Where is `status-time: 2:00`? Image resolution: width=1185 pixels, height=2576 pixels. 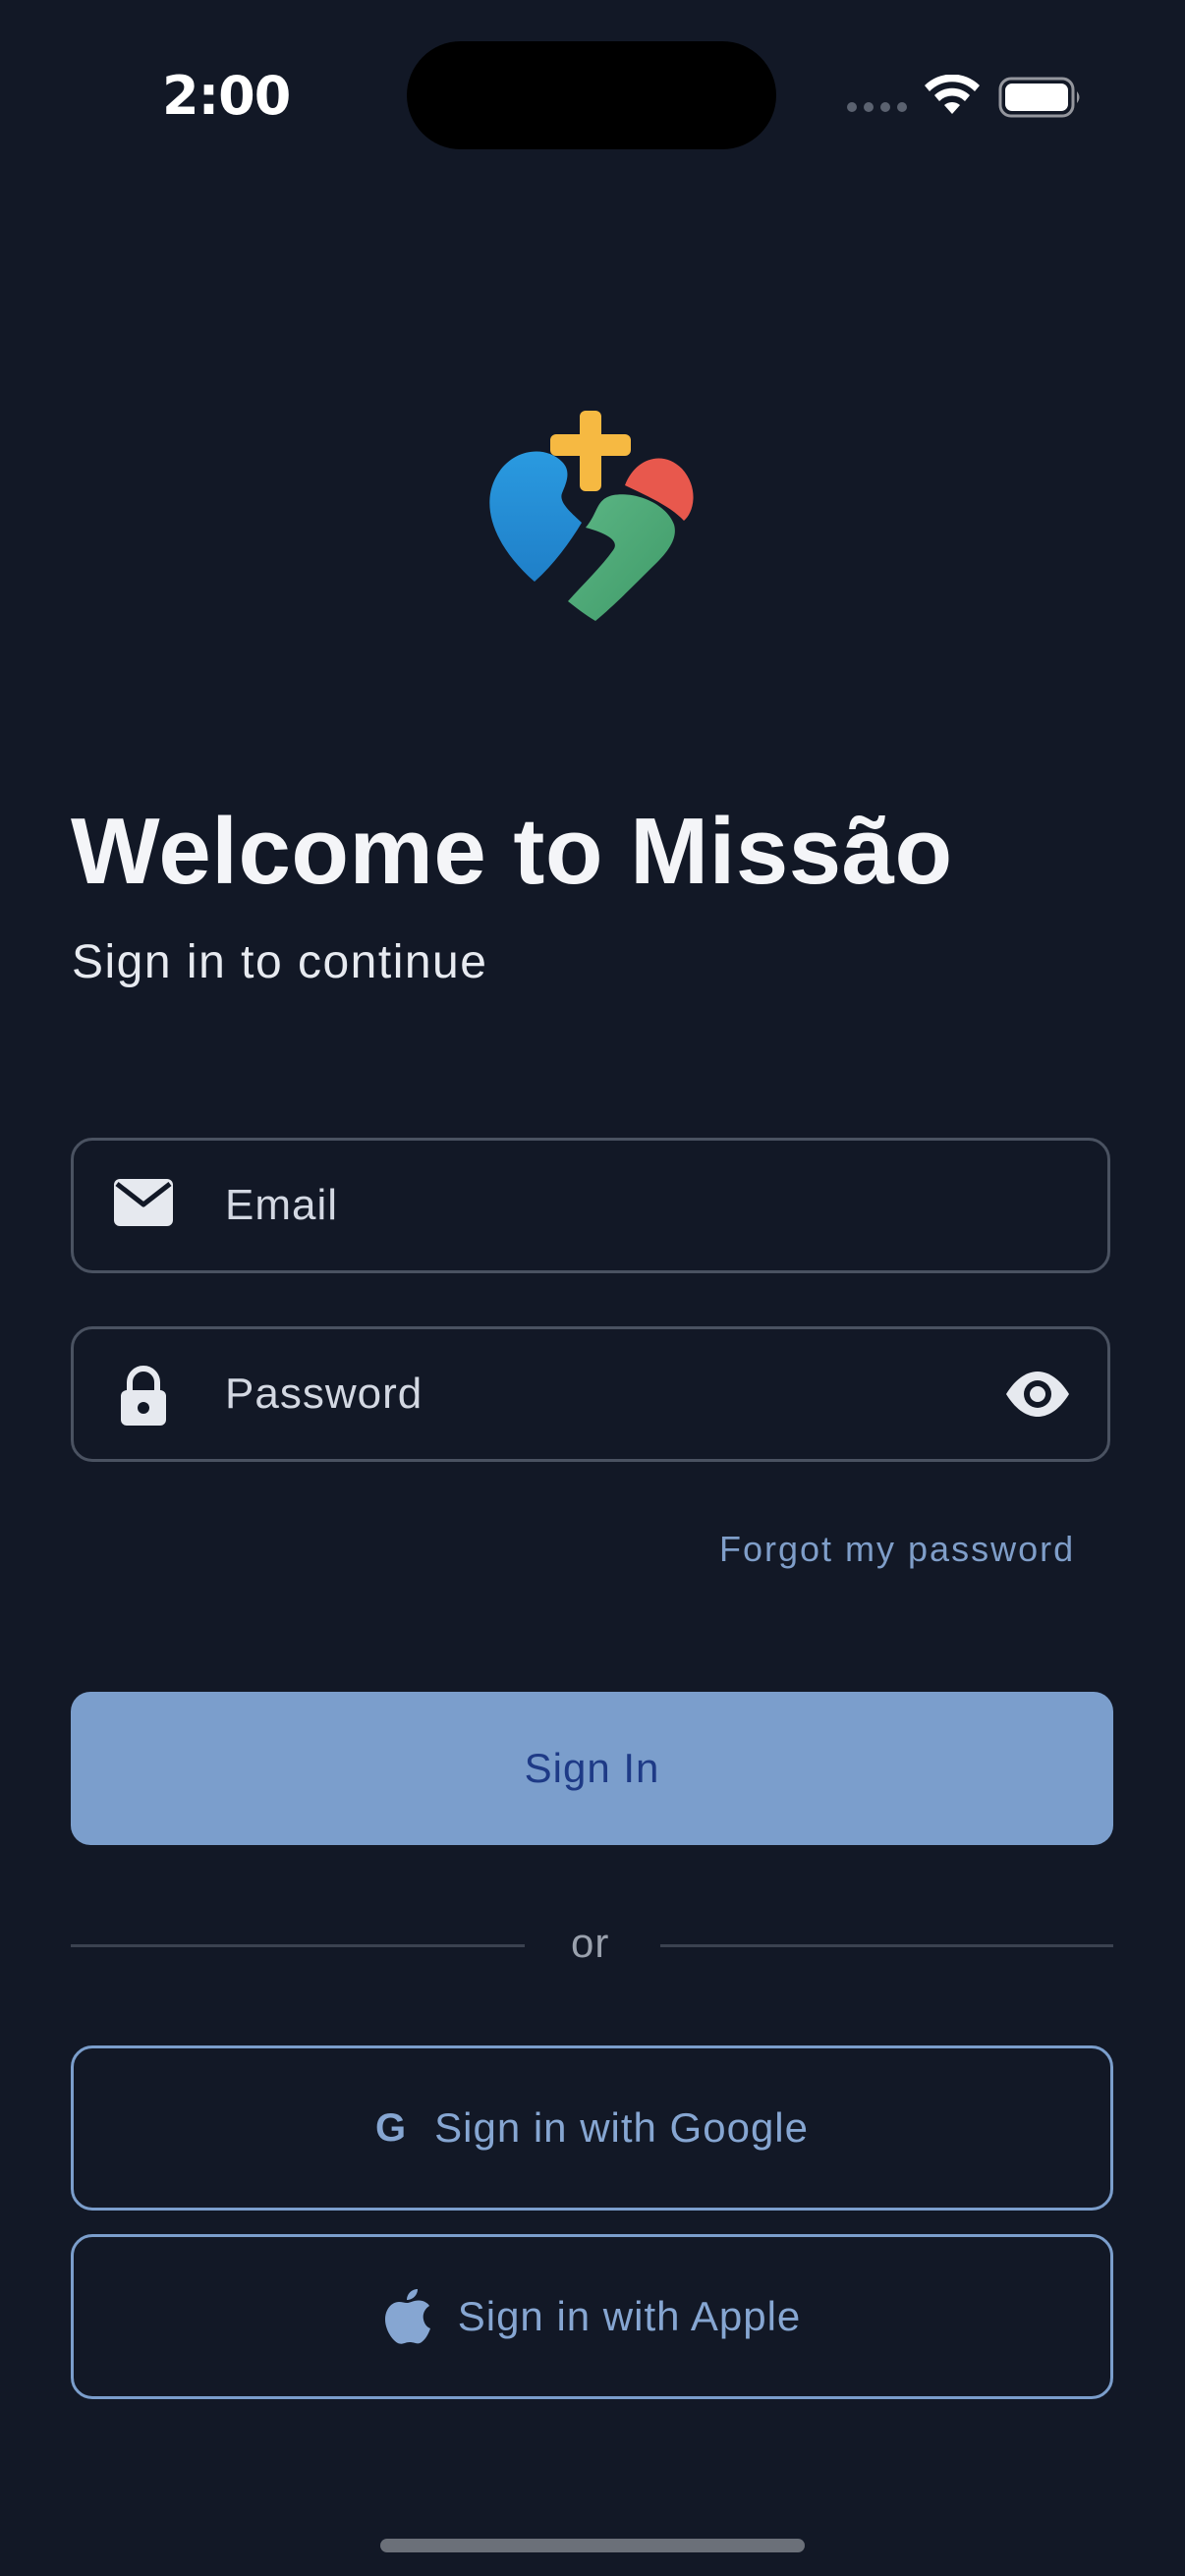
status-time: 2:00 is located at coordinates (227, 96).